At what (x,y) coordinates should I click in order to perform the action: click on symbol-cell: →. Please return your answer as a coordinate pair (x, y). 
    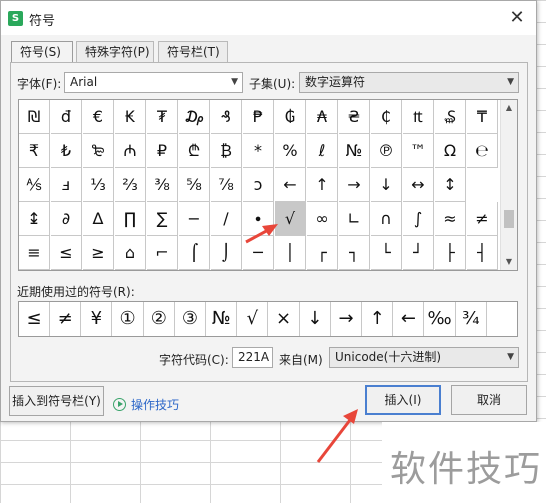
    Looking at the image, I should click on (354, 185).